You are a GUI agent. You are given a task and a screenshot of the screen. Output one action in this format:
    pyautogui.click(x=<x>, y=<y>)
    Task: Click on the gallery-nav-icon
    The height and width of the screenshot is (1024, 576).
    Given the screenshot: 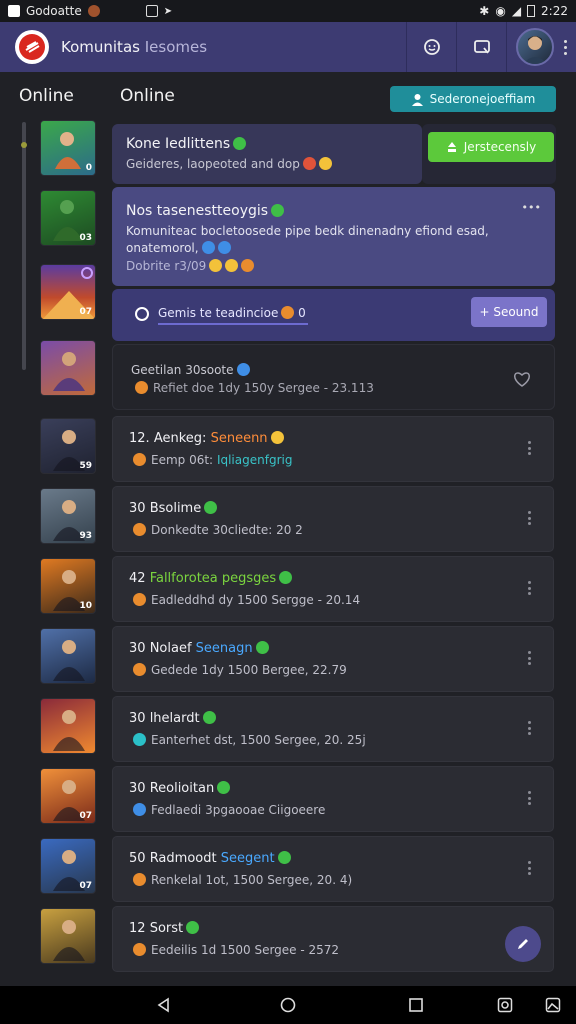 What is the action you would take?
    pyautogui.click(x=553, y=1005)
    